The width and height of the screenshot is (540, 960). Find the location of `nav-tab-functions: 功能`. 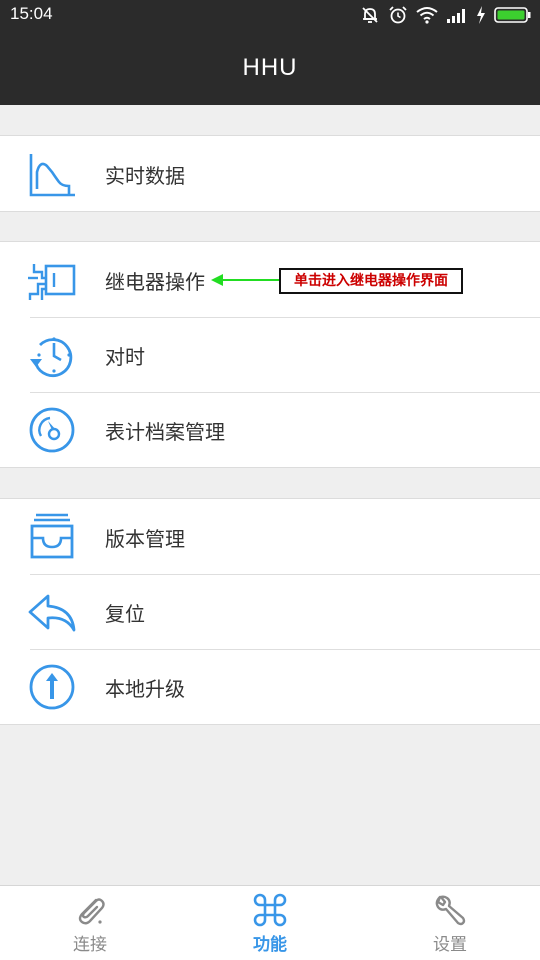

nav-tab-functions: 功能 is located at coordinates (270, 923).